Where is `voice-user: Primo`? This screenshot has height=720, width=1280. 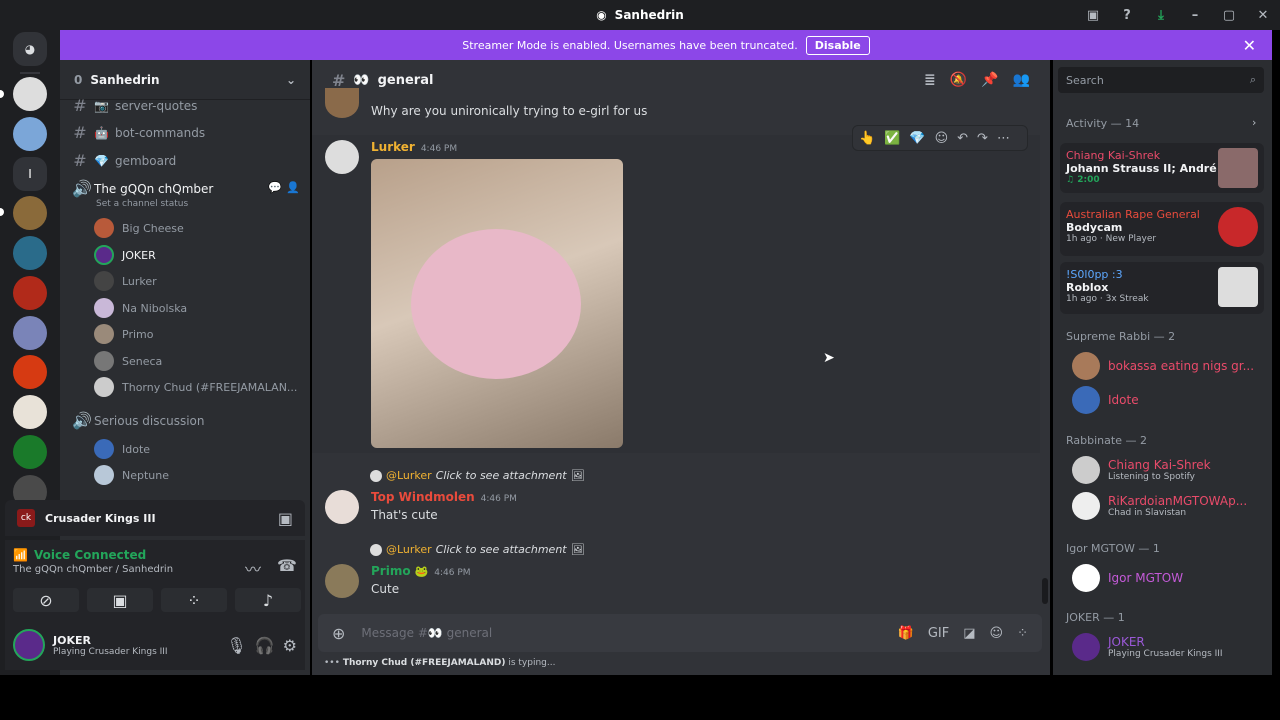 voice-user: Primo is located at coordinates (123, 334).